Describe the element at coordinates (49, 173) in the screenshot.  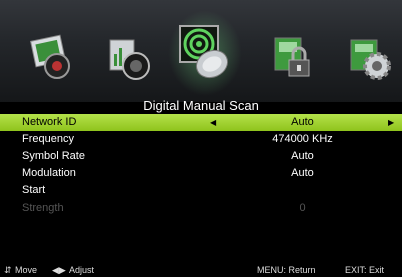
I see `modulation-label: Modulation` at that location.